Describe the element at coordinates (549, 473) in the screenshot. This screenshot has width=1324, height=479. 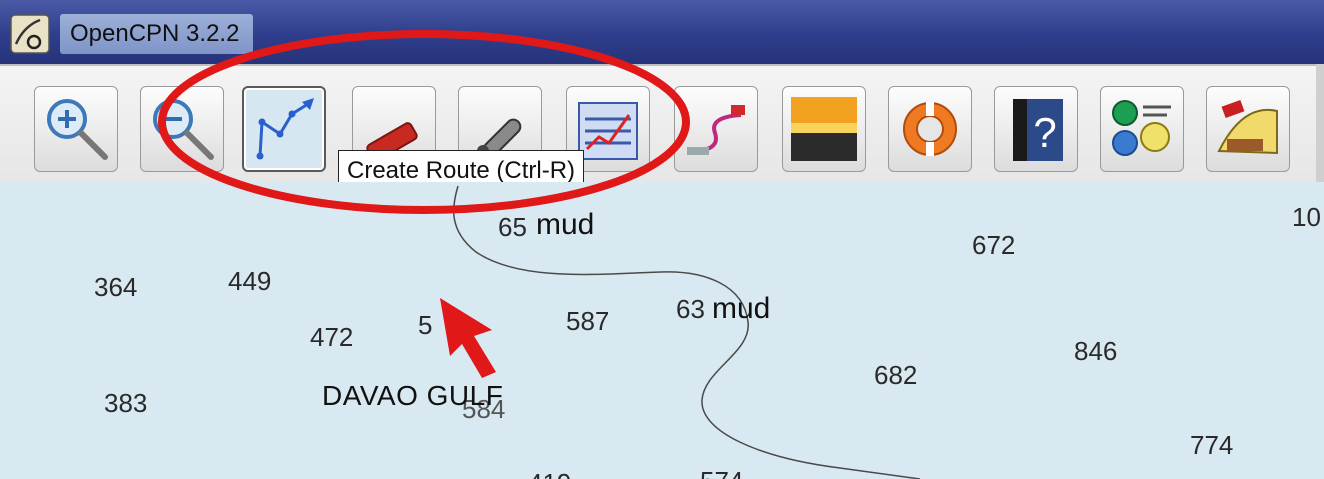
I see `depth-sounding: 419` at that location.